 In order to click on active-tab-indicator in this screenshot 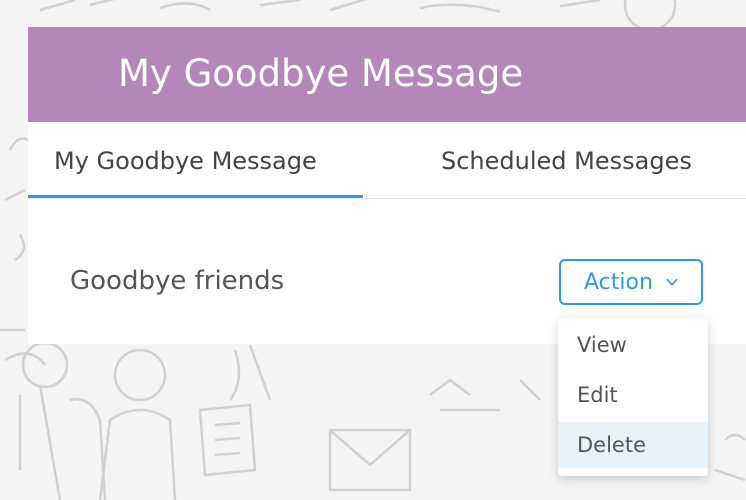, I will do `click(195, 196)`.